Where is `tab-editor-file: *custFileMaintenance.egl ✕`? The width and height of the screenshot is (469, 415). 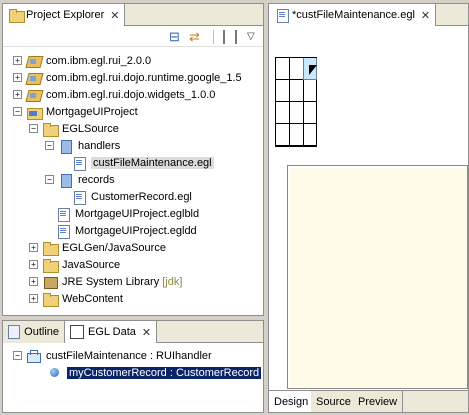 tab-editor-file: *custFileMaintenance.egl ✕ is located at coordinates (353, 15).